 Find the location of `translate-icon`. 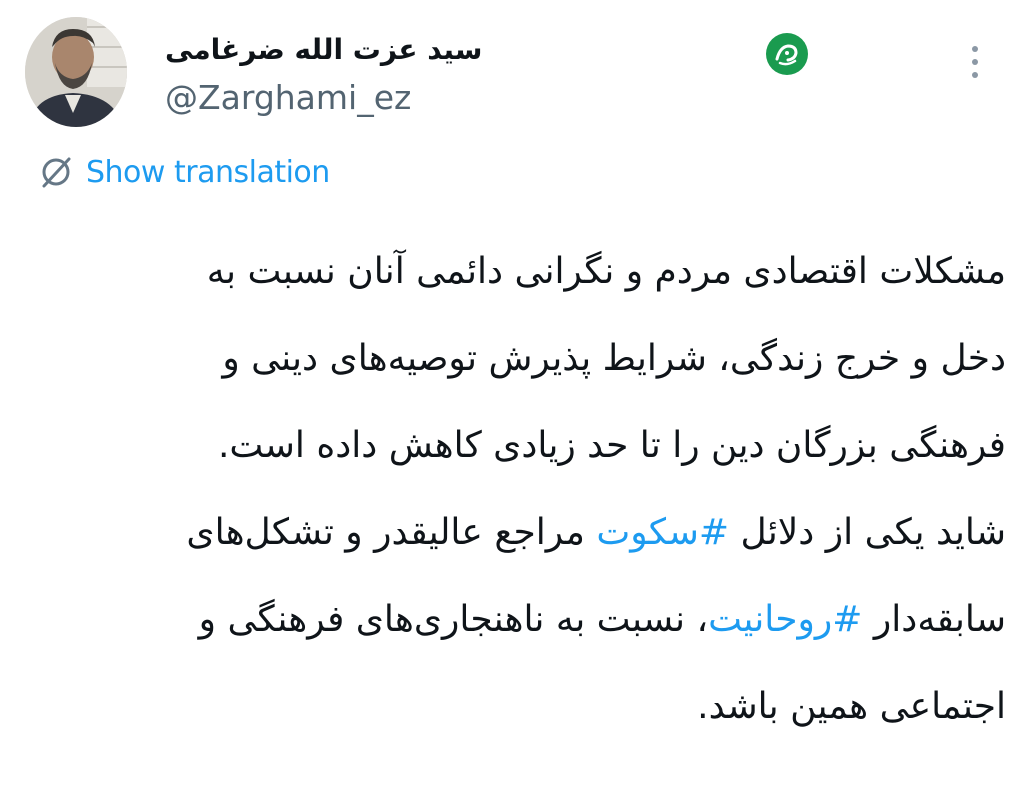

translate-icon is located at coordinates (56, 172).